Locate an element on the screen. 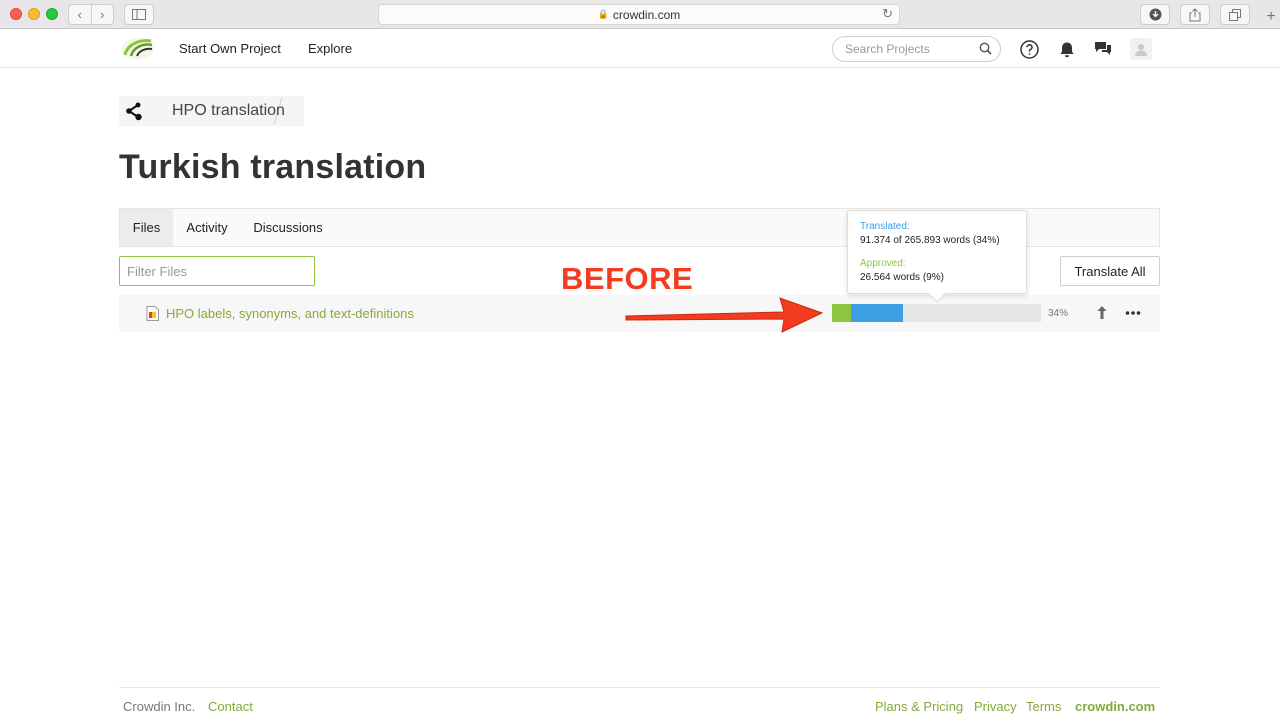  crowdin-logo is located at coordinates (138, 49).